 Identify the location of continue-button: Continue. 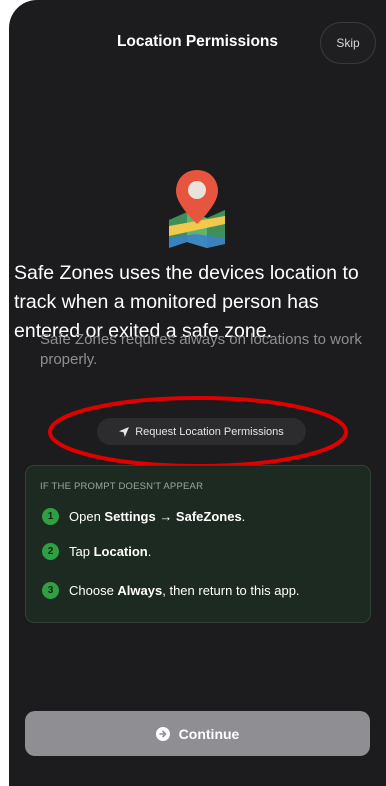
(197, 733).